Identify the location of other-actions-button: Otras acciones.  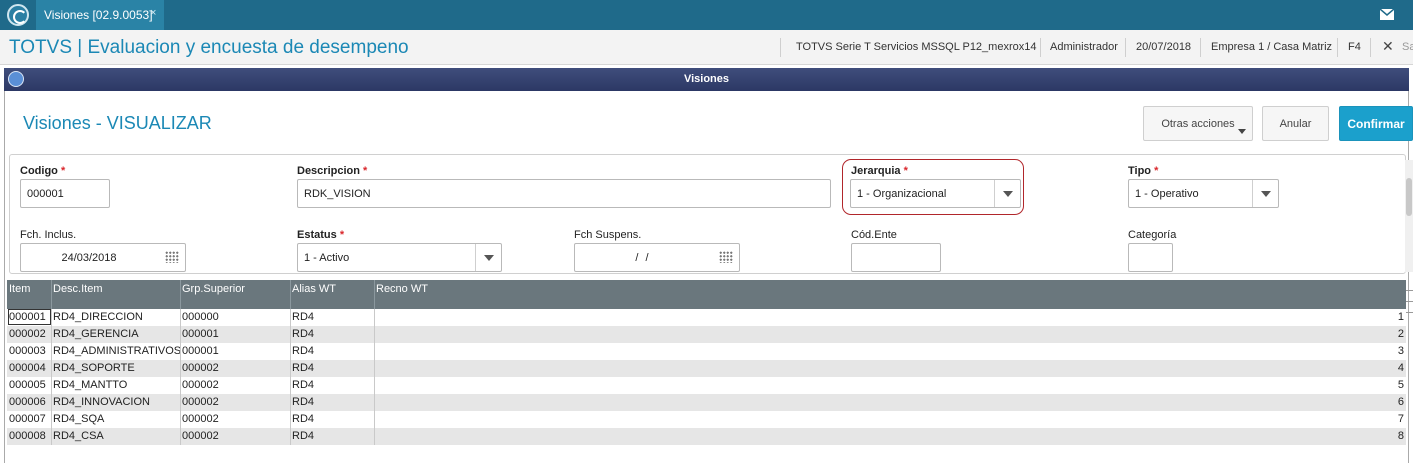
(1198, 123).